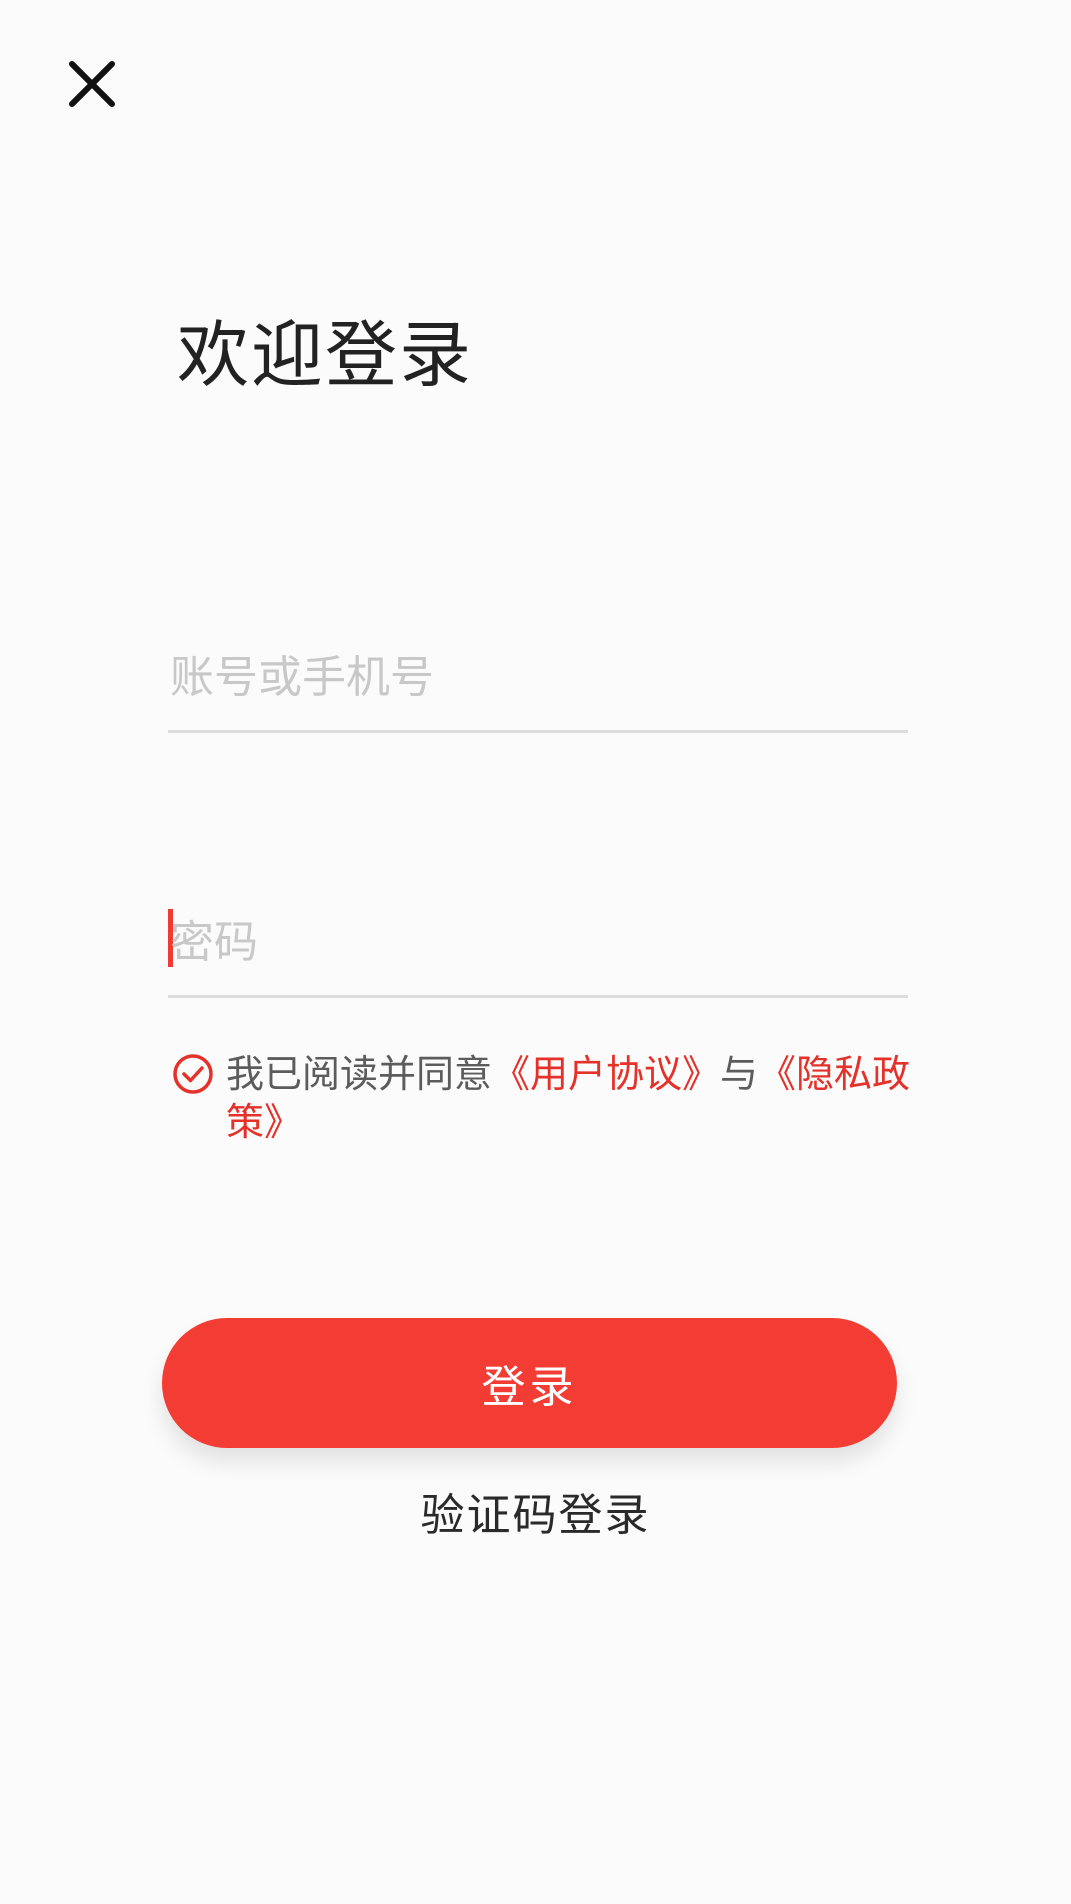 The height and width of the screenshot is (1904, 1071). Describe the element at coordinates (359, 1074) in the screenshot. I see `agreement-prefix: 我已阅读并同意` at that location.